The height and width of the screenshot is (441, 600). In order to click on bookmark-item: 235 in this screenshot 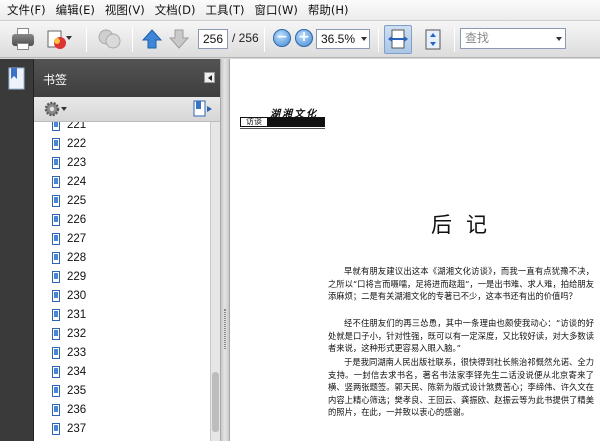, I will do `click(69, 390)`.